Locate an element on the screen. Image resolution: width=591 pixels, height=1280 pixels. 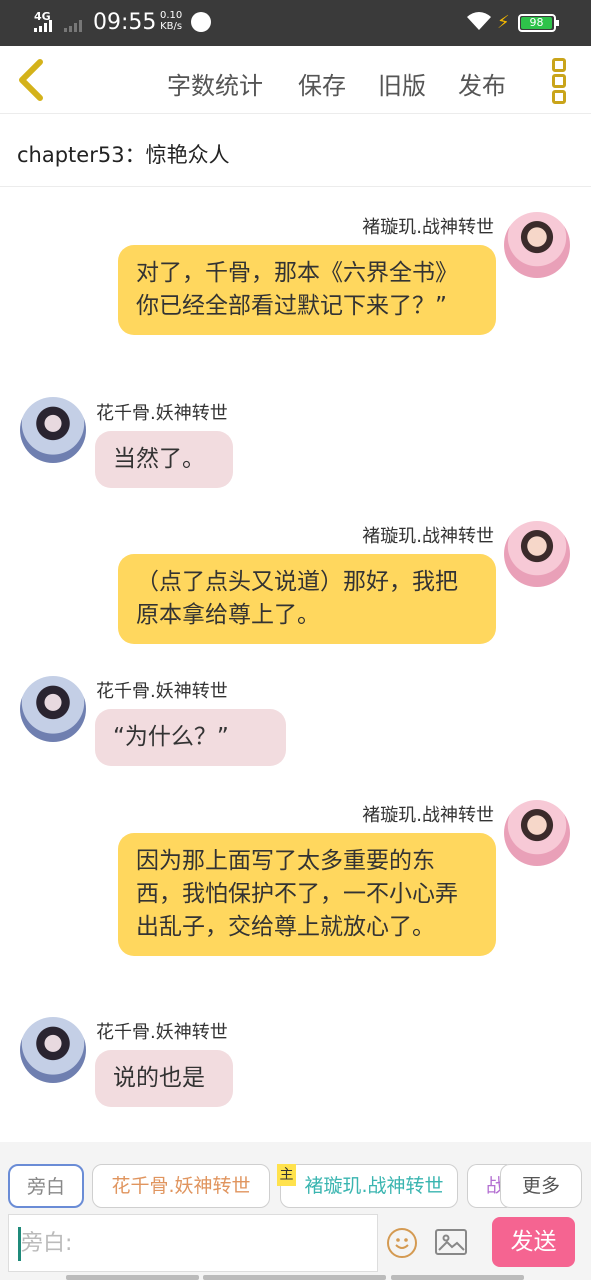
more-menu-icon is located at coordinates (559, 80).